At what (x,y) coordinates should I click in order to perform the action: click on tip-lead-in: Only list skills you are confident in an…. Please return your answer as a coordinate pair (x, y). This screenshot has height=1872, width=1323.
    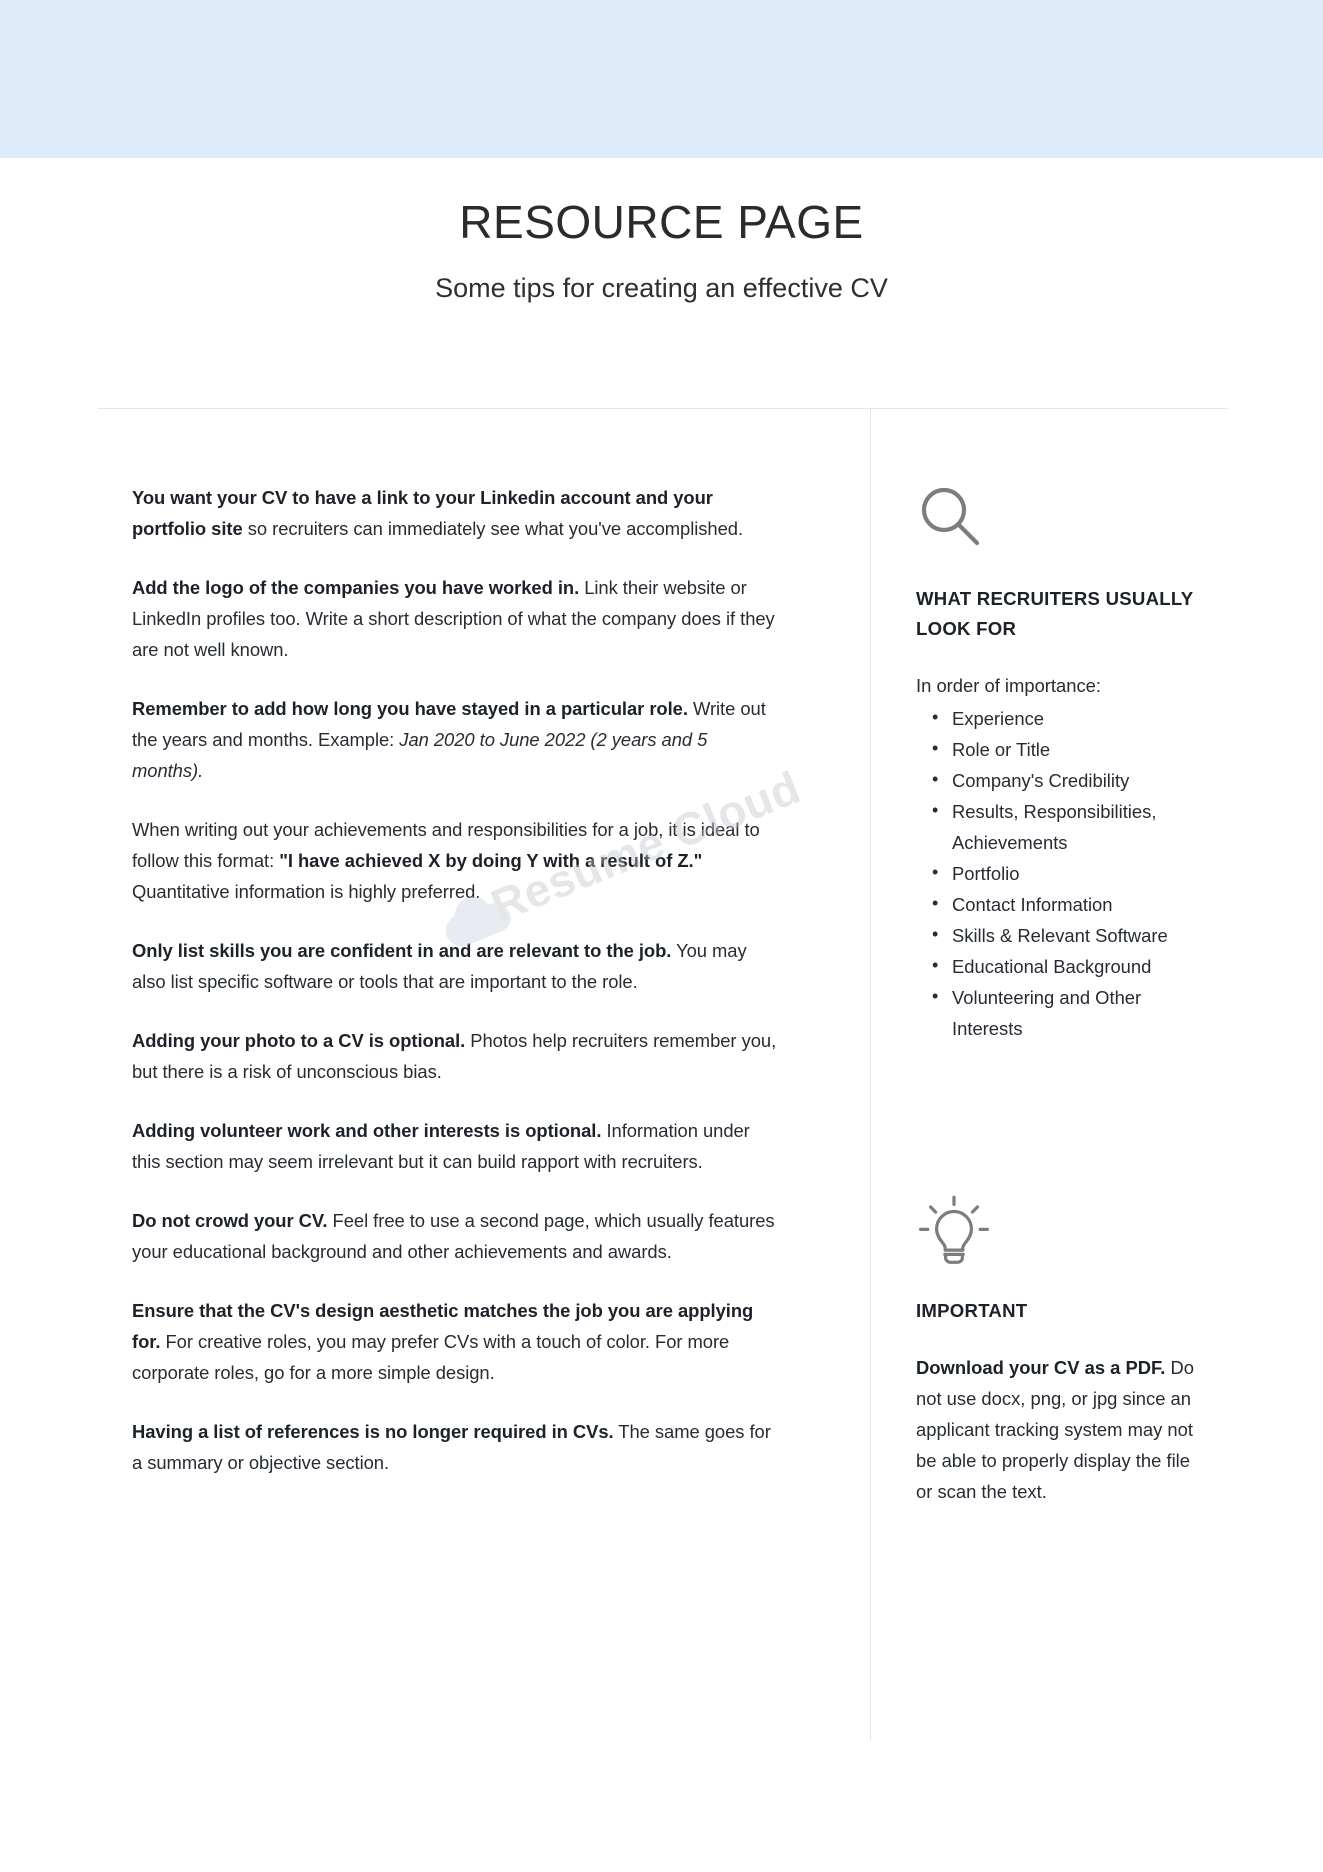
    Looking at the image, I should click on (402, 950).